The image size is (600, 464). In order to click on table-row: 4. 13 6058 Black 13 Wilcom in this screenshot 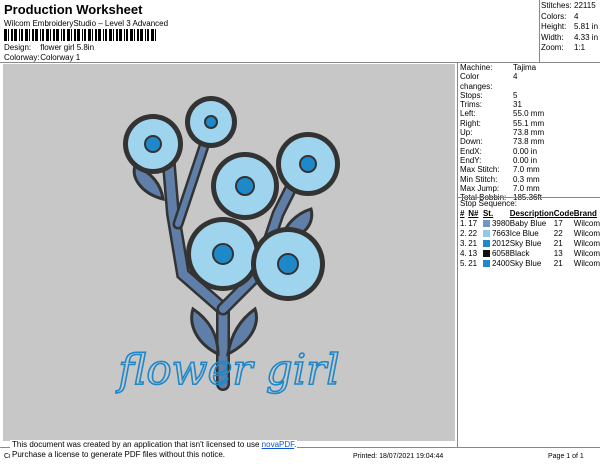, I will do `click(530, 253)`.